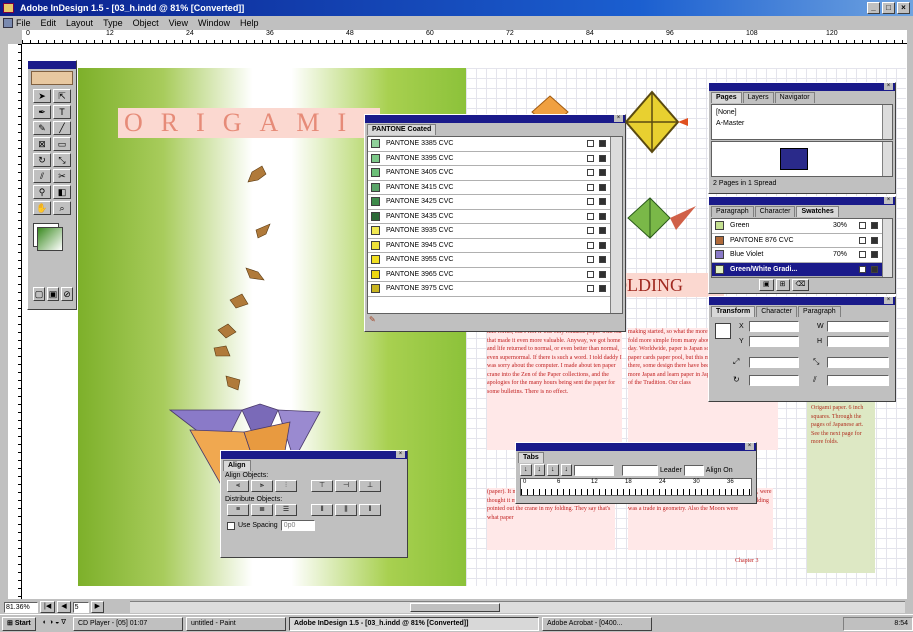 This screenshot has width=913, height=632. What do you see at coordinates (455, 607) in the screenshot?
I see `horizontal-scroll-thumb` at bounding box center [455, 607].